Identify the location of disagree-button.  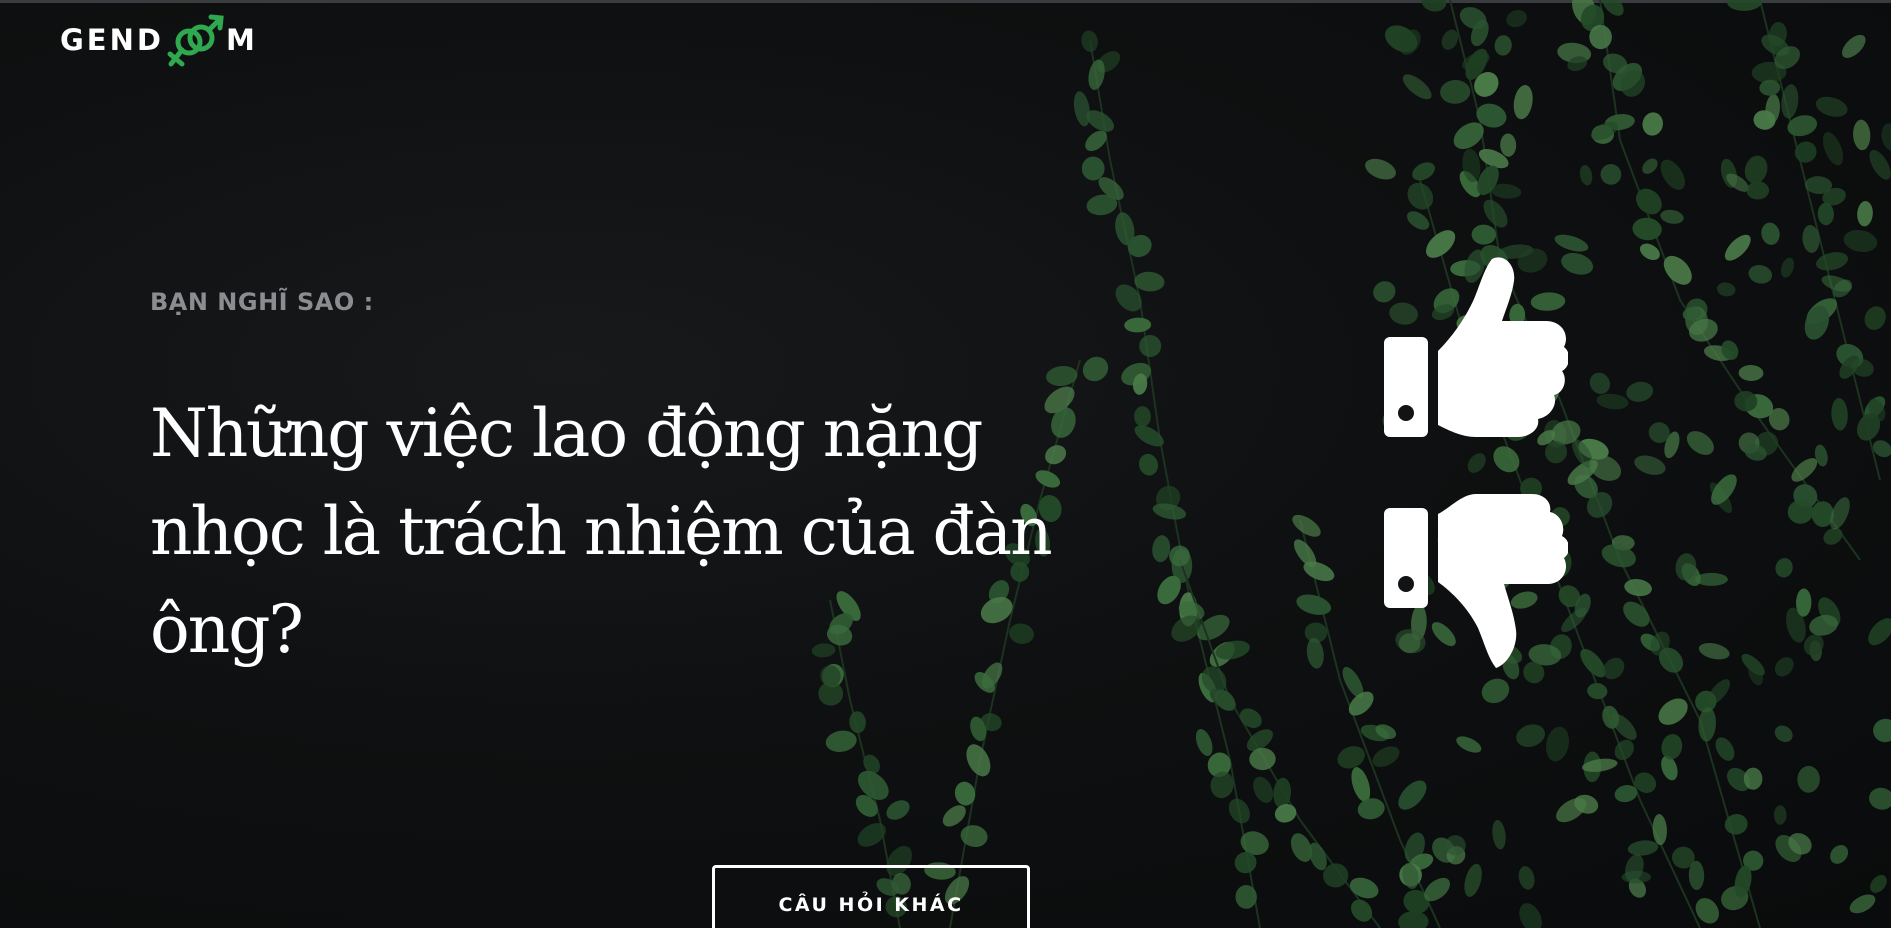
(1475, 582).